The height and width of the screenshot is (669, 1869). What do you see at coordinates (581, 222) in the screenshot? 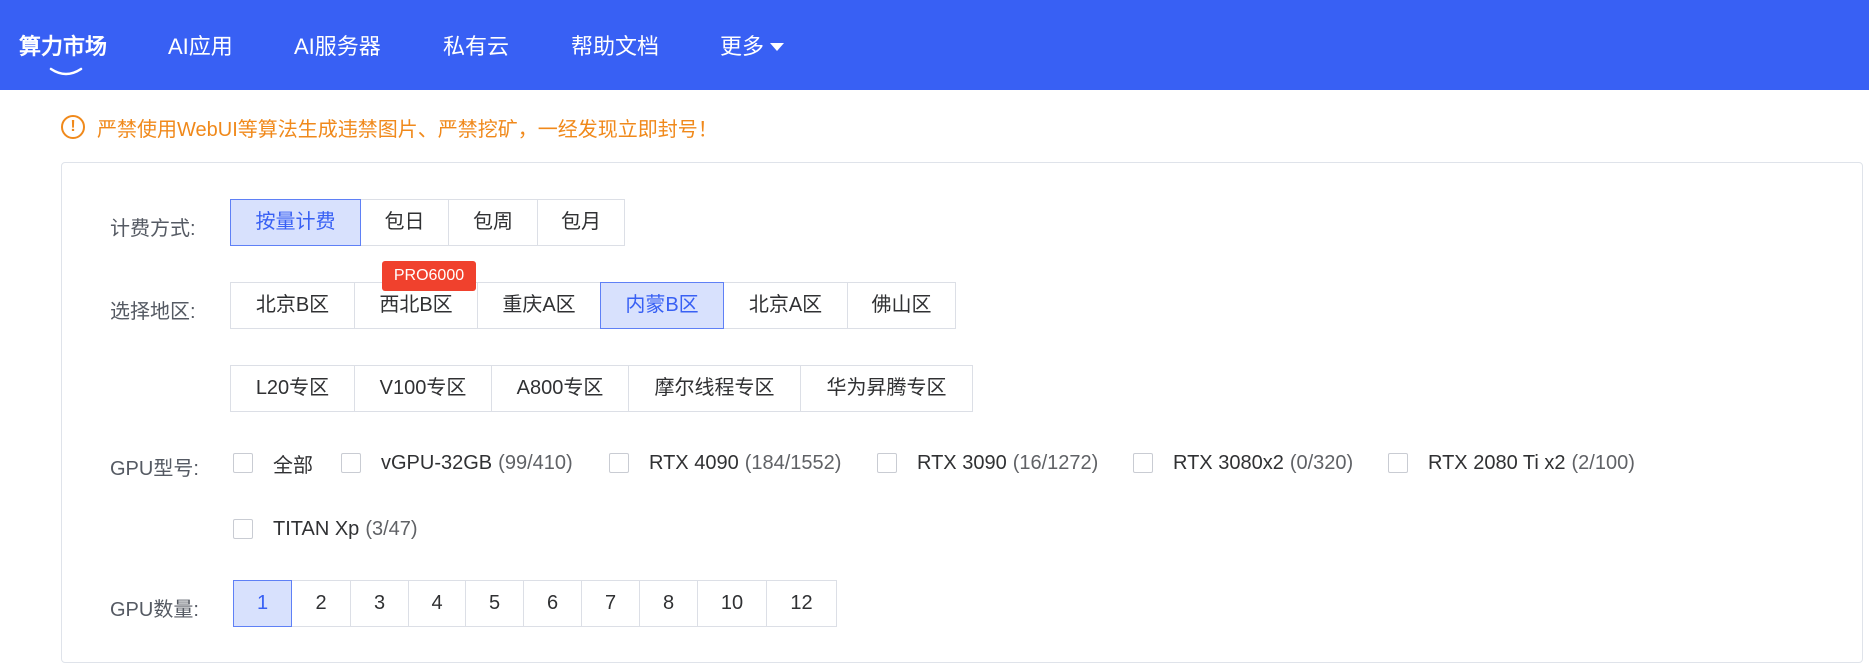
I see `billing-option-monthly: 包月` at bounding box center [581, 222].